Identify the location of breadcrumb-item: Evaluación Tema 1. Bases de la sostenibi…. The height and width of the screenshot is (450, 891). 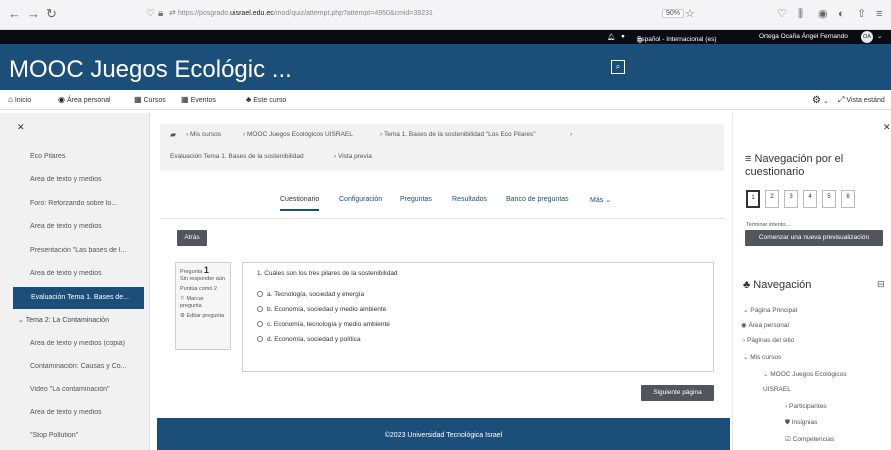
(237, 156).